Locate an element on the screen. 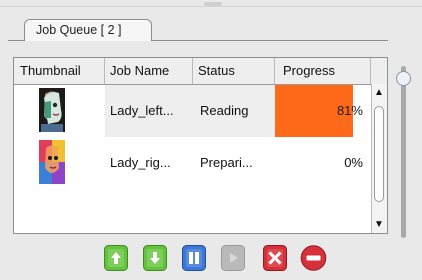 This screenshot has width=422, height=280. lady-right-thumbnail is located at coordinates (52, 162).